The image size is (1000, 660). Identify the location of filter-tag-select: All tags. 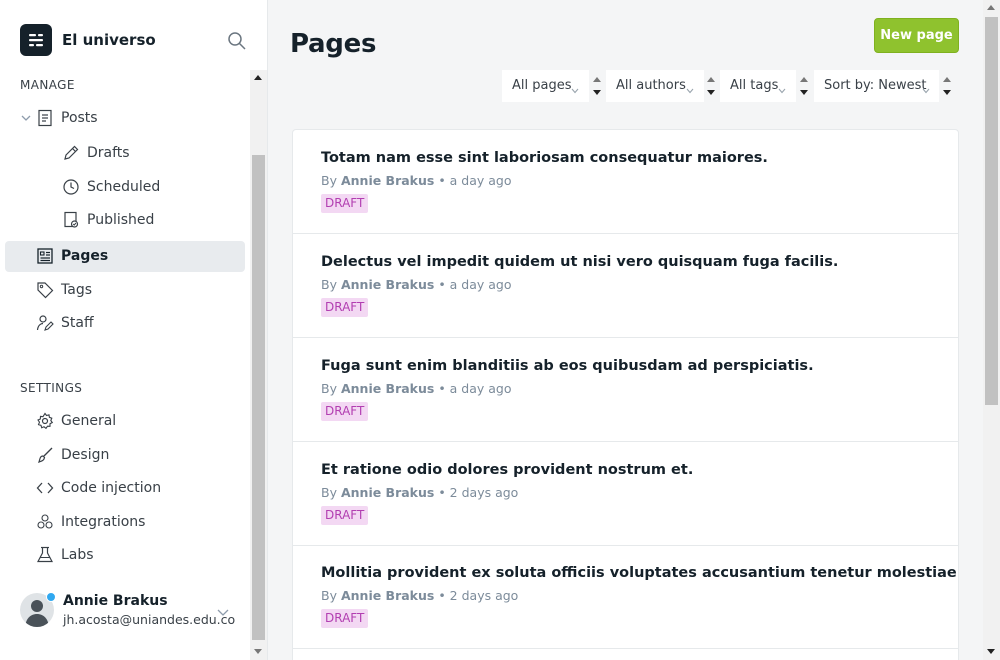
(758, 86).